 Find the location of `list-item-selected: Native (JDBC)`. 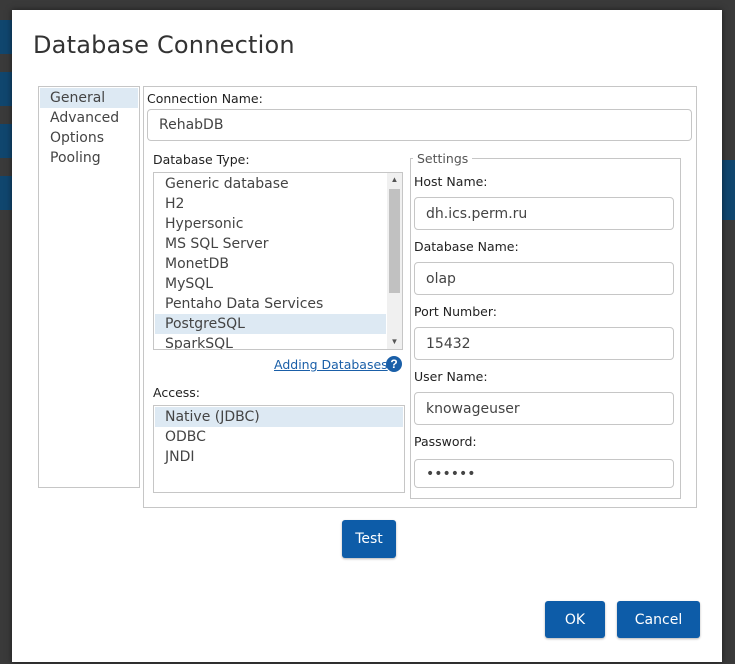

list-item-selected: Native (JDBC) is located at coordinates (279, 417).